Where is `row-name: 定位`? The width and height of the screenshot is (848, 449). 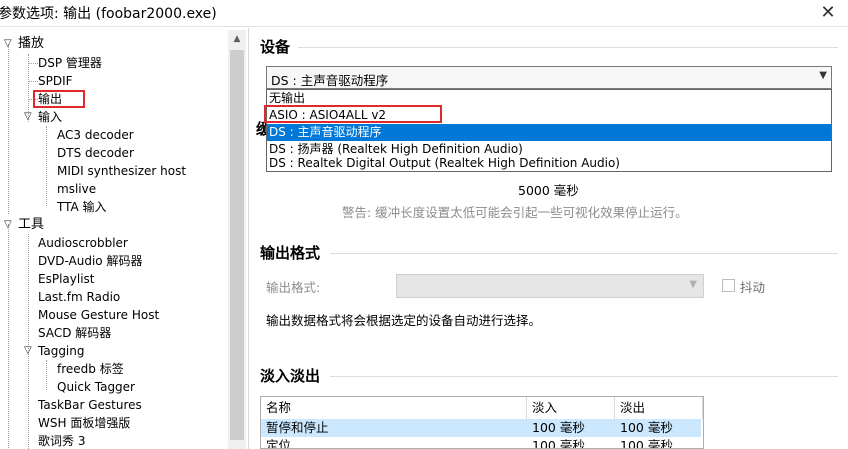 row-name: 定位 is located at coordinates (279, 443).